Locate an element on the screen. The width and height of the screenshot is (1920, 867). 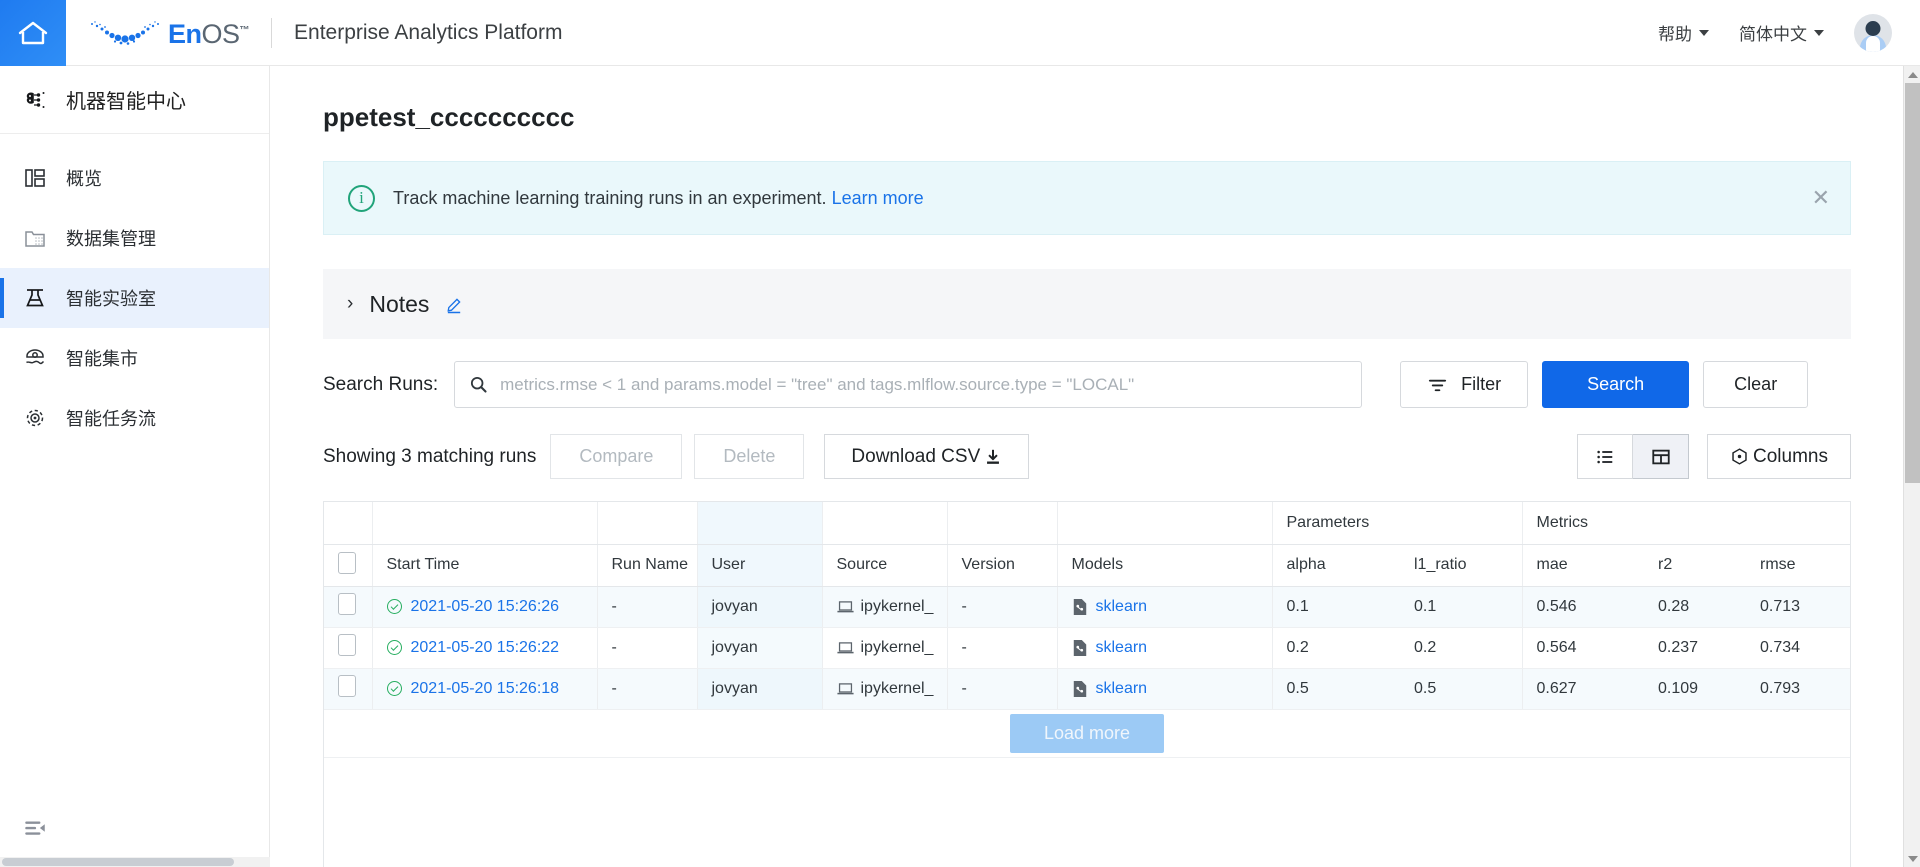
sidebar-item-workflow: 智能任务流 is located at coordinates (134, 418).